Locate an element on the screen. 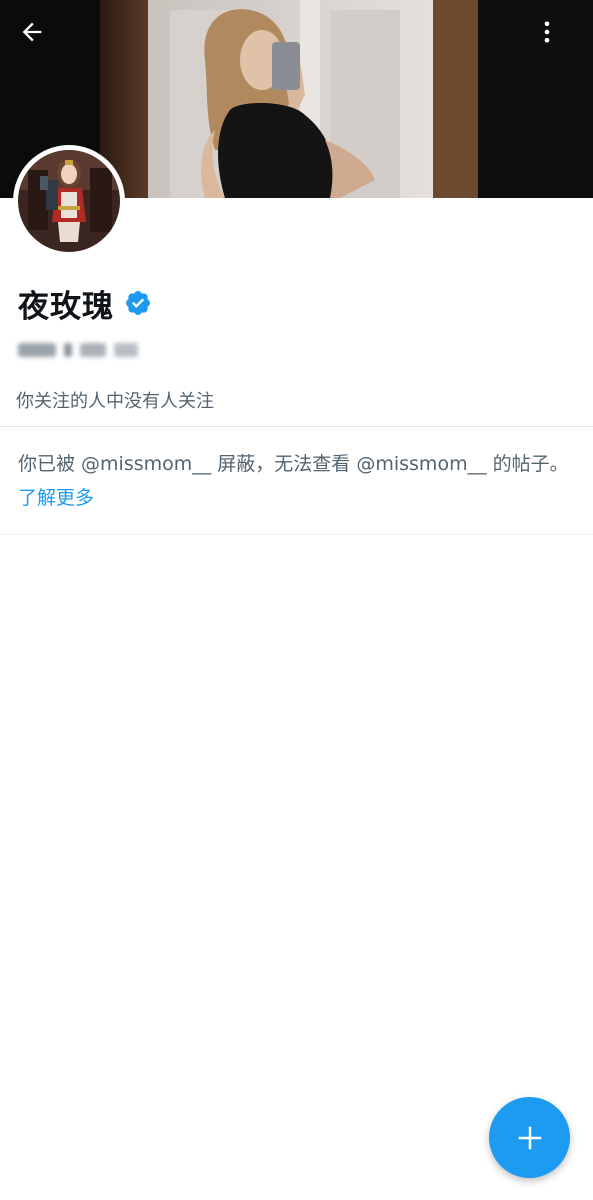  learn-more-link: 了解更多 is located at coordinates (56, 498).